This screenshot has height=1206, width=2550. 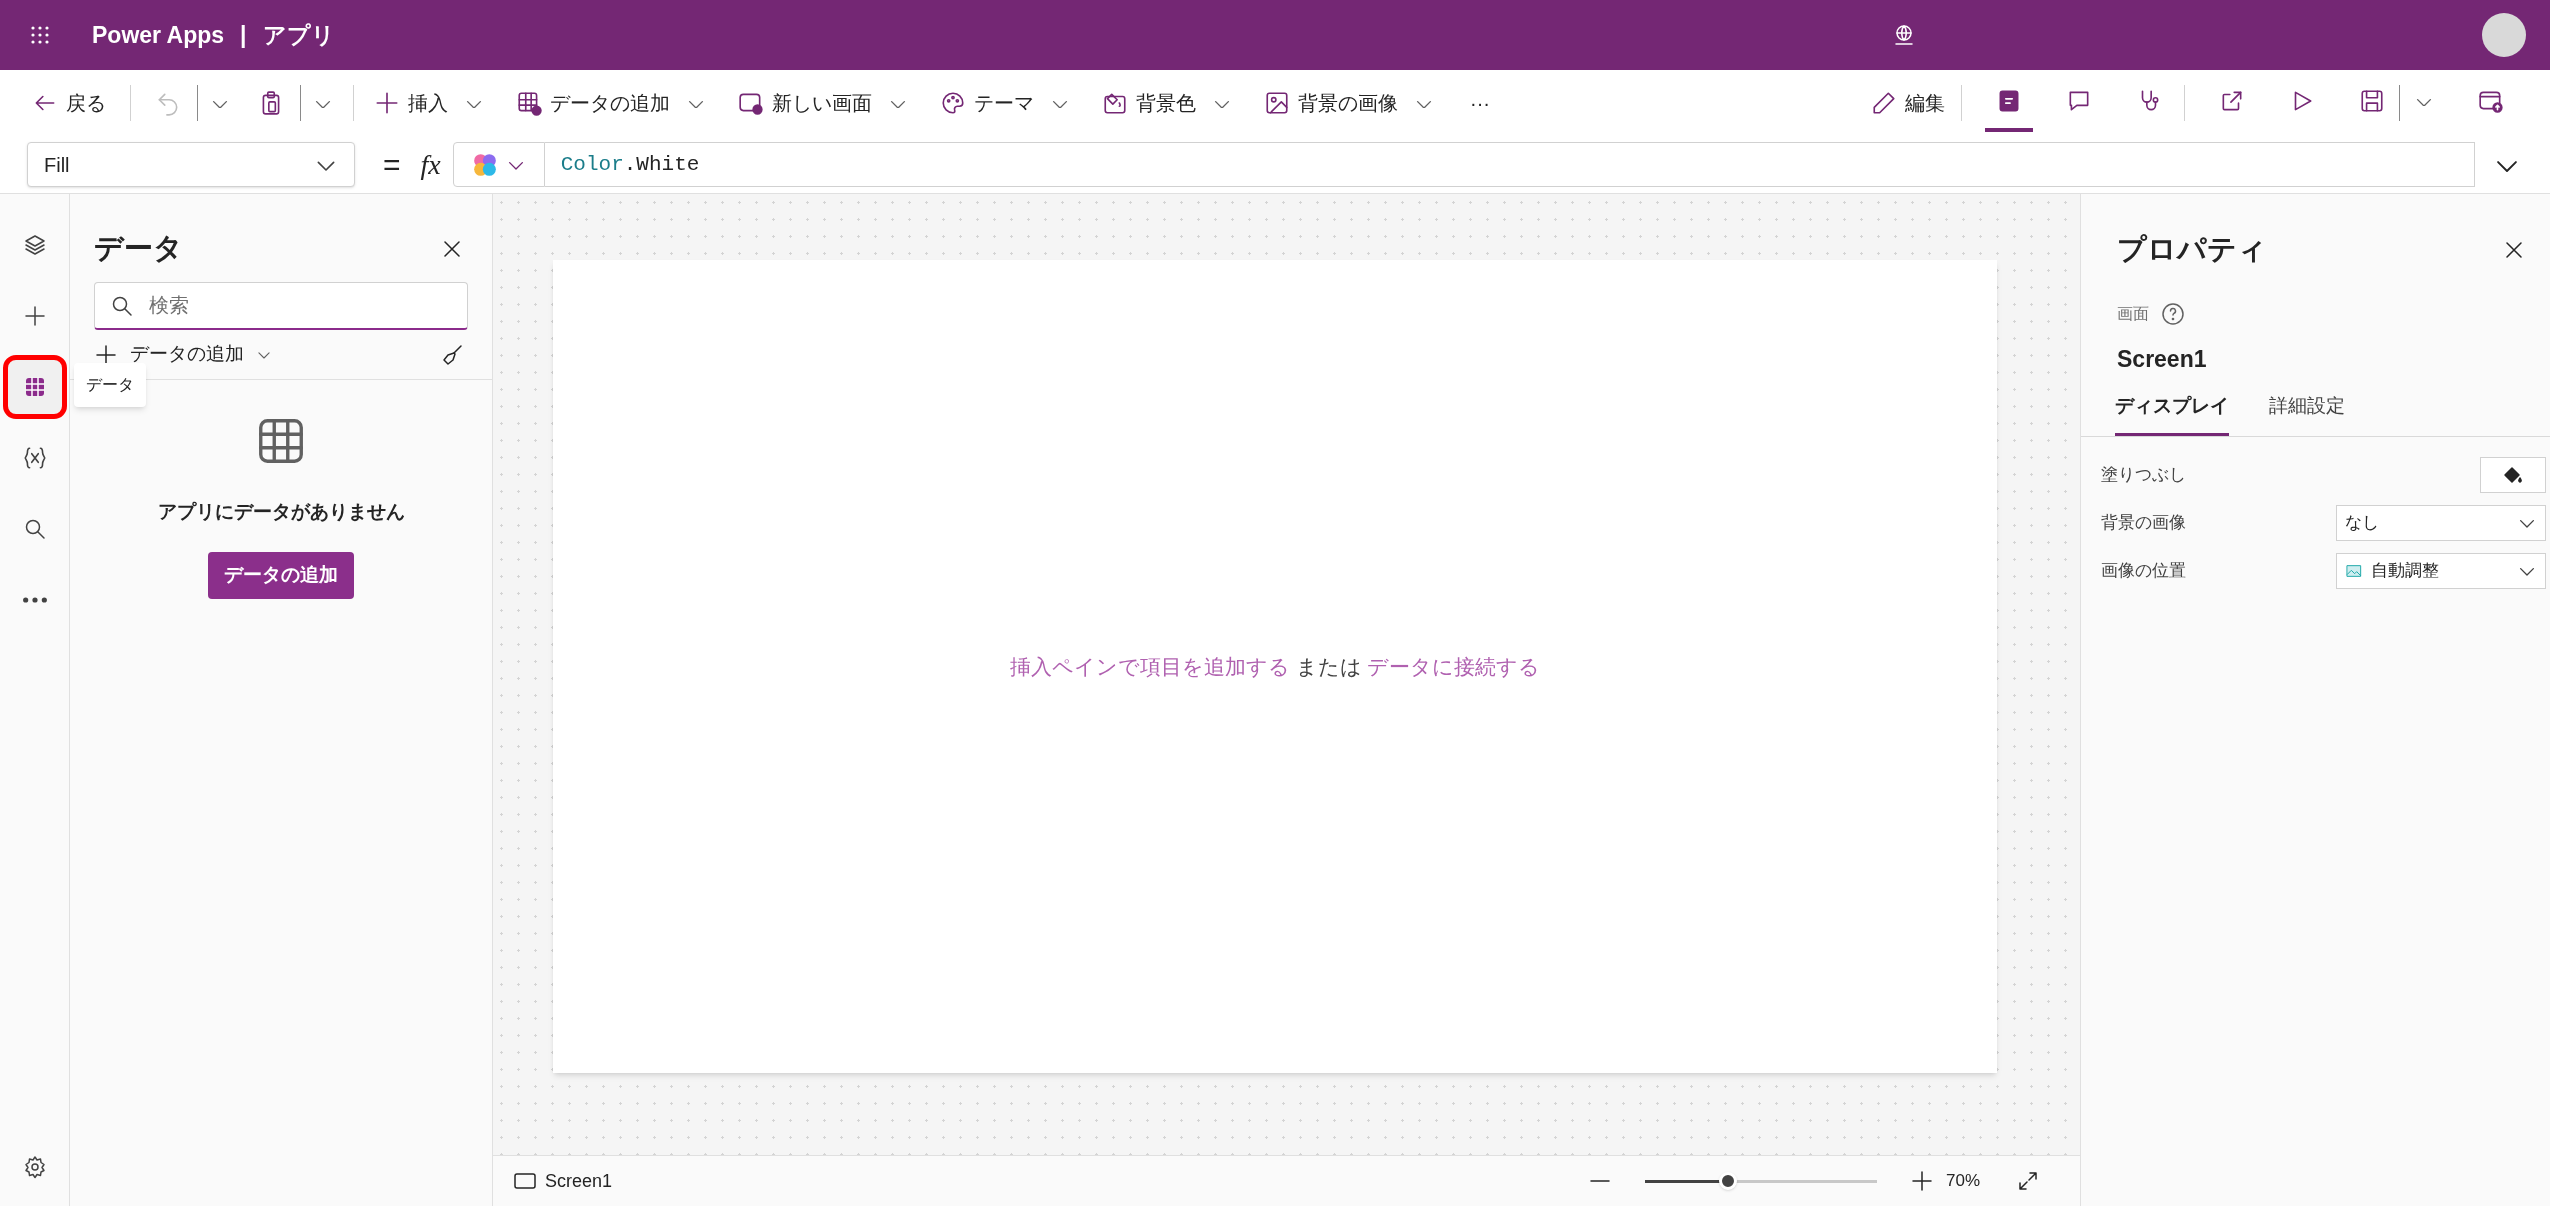 I want to click on globe-icon, so click(x=1904, y=35).